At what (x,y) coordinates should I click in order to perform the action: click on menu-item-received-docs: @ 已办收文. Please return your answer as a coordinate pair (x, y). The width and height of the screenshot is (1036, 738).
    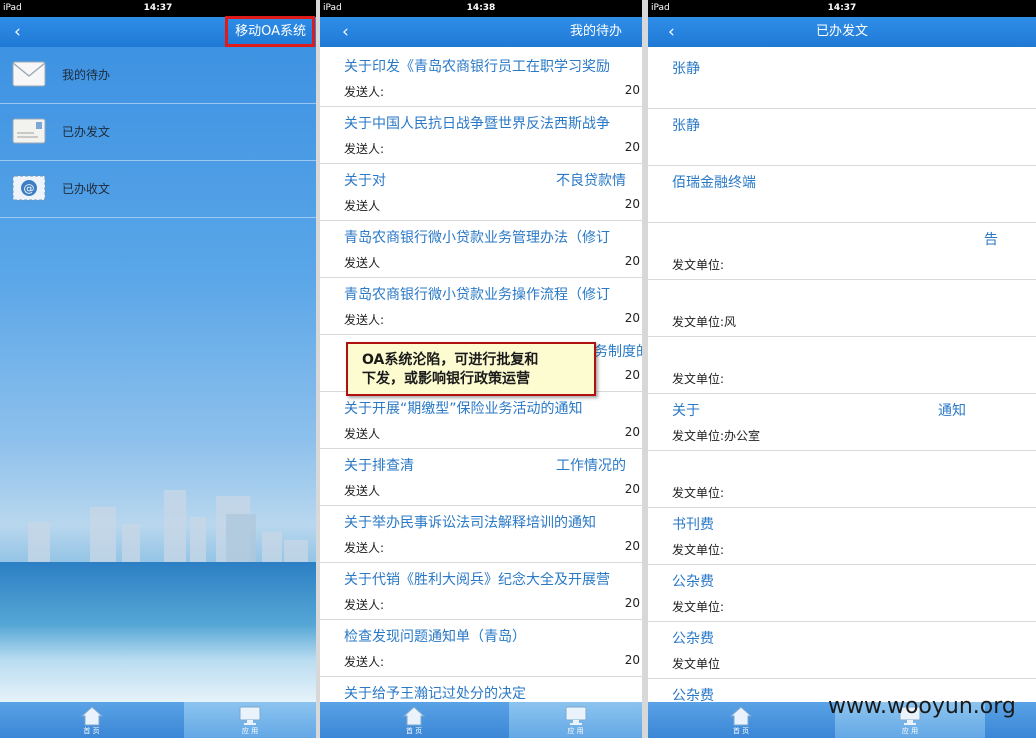
    Looking at the image, I should click on (158, 189).